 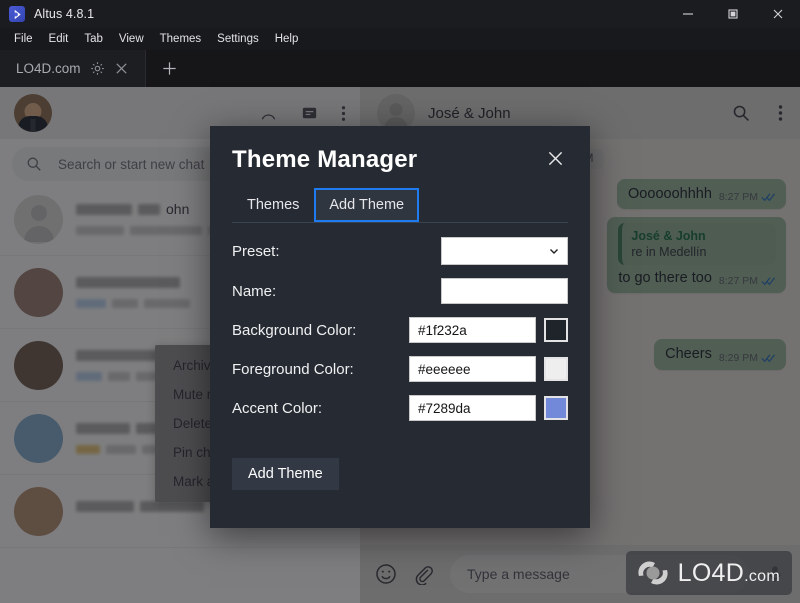 What do you see at coordinates (386, 574) in the screenshot?
I see `emoji-icon` at bounding box center [386, 574].